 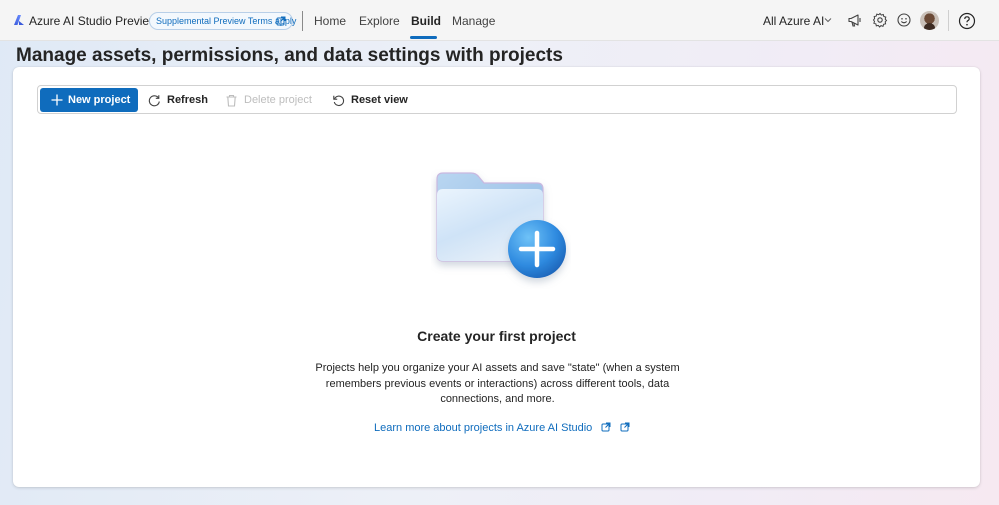 What do you see at coordinates (426, 21) in the screenshot?
I see `nav-build: Build` at bounding box center [426, 21].